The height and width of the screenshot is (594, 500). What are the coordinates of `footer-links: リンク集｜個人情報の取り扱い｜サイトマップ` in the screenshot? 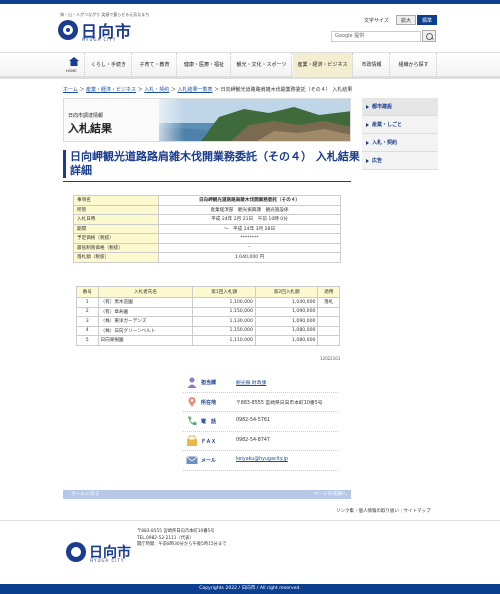 It's located at (383, 511).